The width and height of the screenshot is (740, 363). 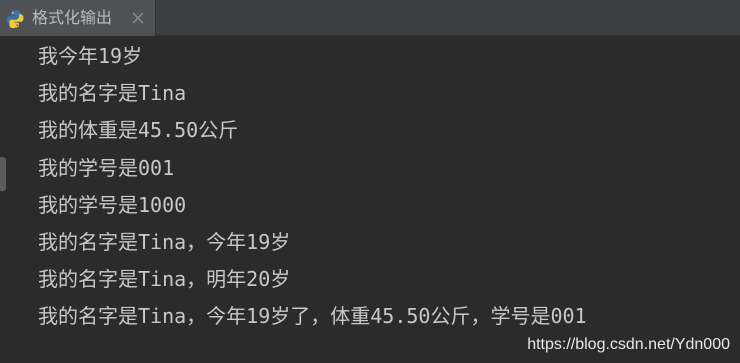 I want to click on tab-format-output: 格式化输出, so click(x=78, y=18).